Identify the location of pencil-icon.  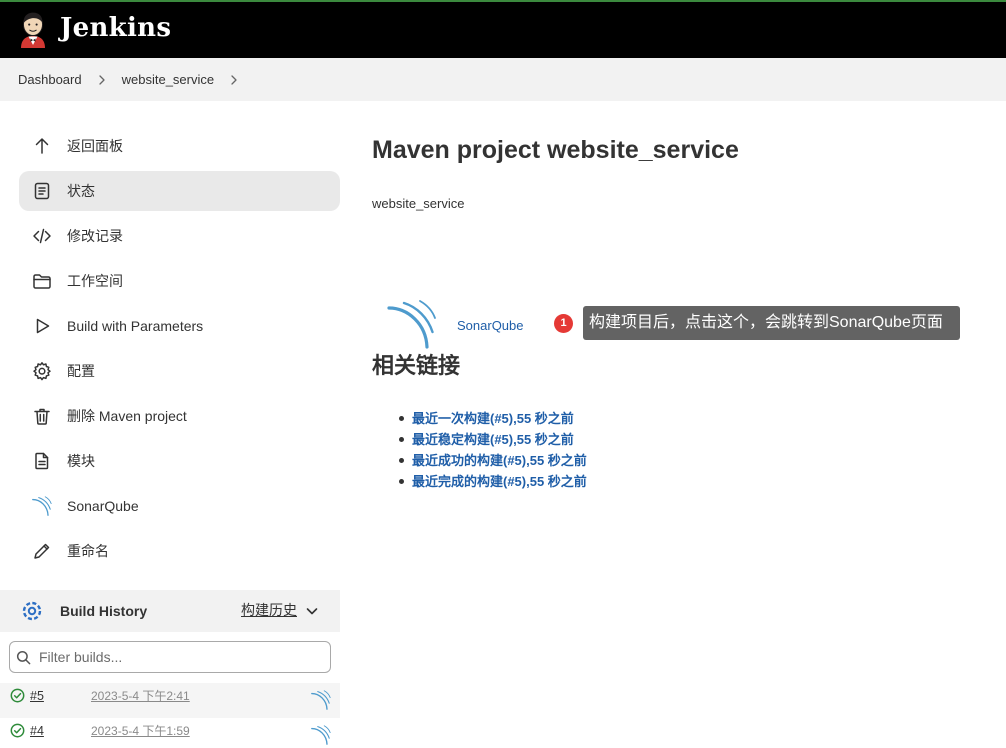
(42, 551).